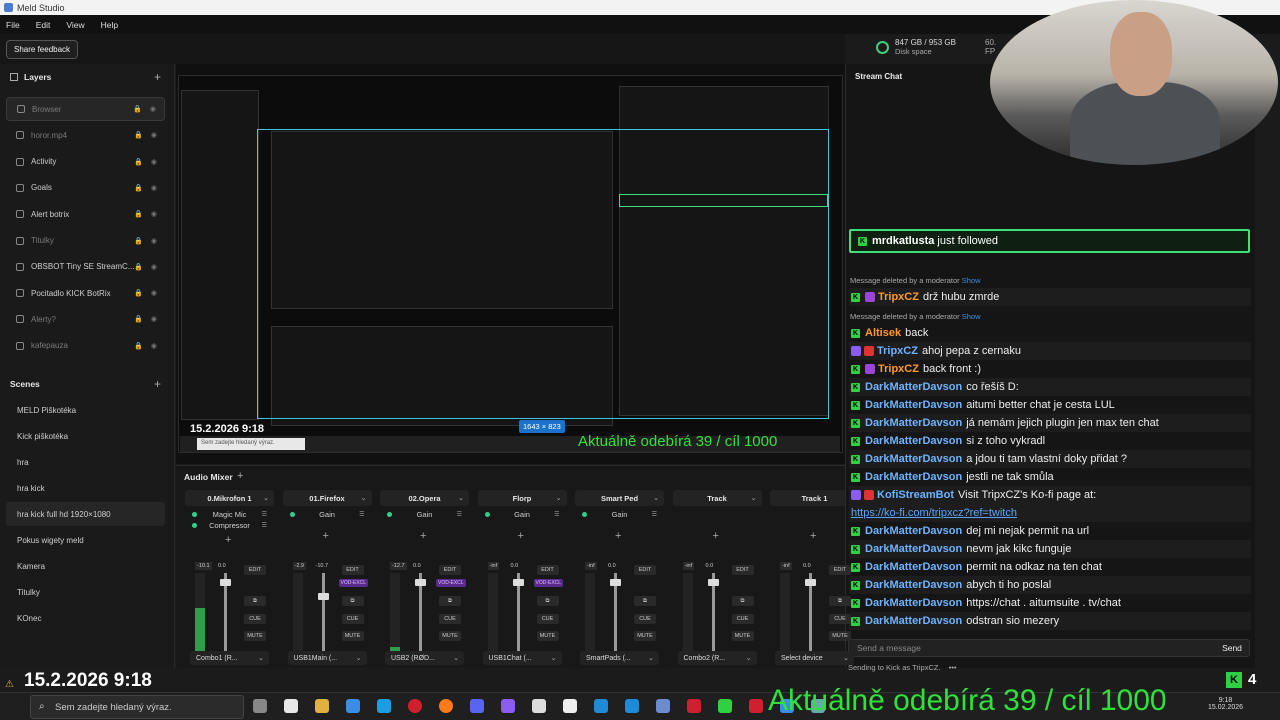 Image resolution: width=1280 pixels, height=720 pixels. Describe the element at coordinates (85, 462) in the screenshot. I see `scene-item: hra` at that location.